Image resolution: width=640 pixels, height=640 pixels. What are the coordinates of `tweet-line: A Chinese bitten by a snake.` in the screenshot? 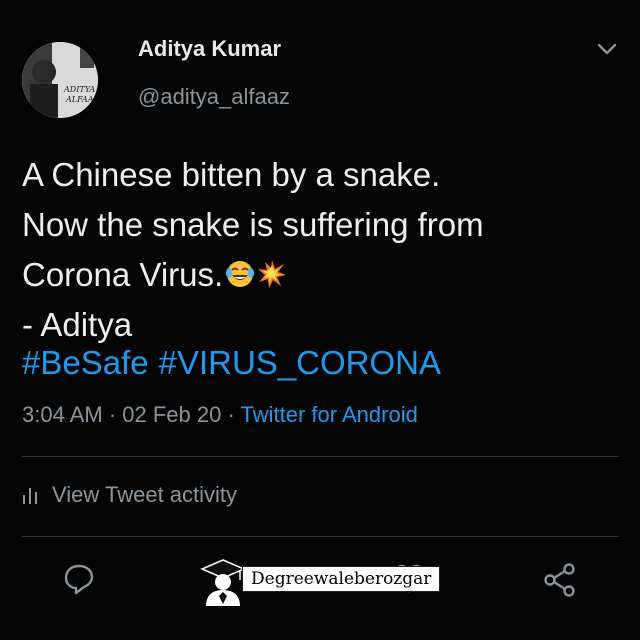 It's located at (231, 174).